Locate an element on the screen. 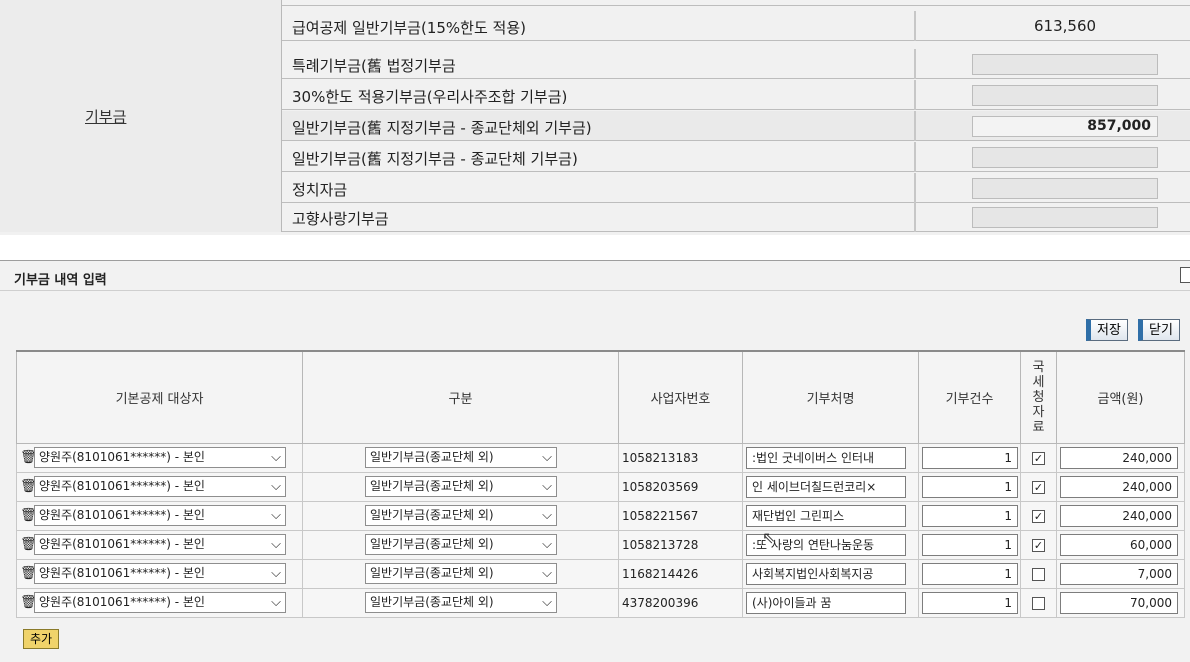  column-header-count: 기부건수 is located at coordinates (969, 397).